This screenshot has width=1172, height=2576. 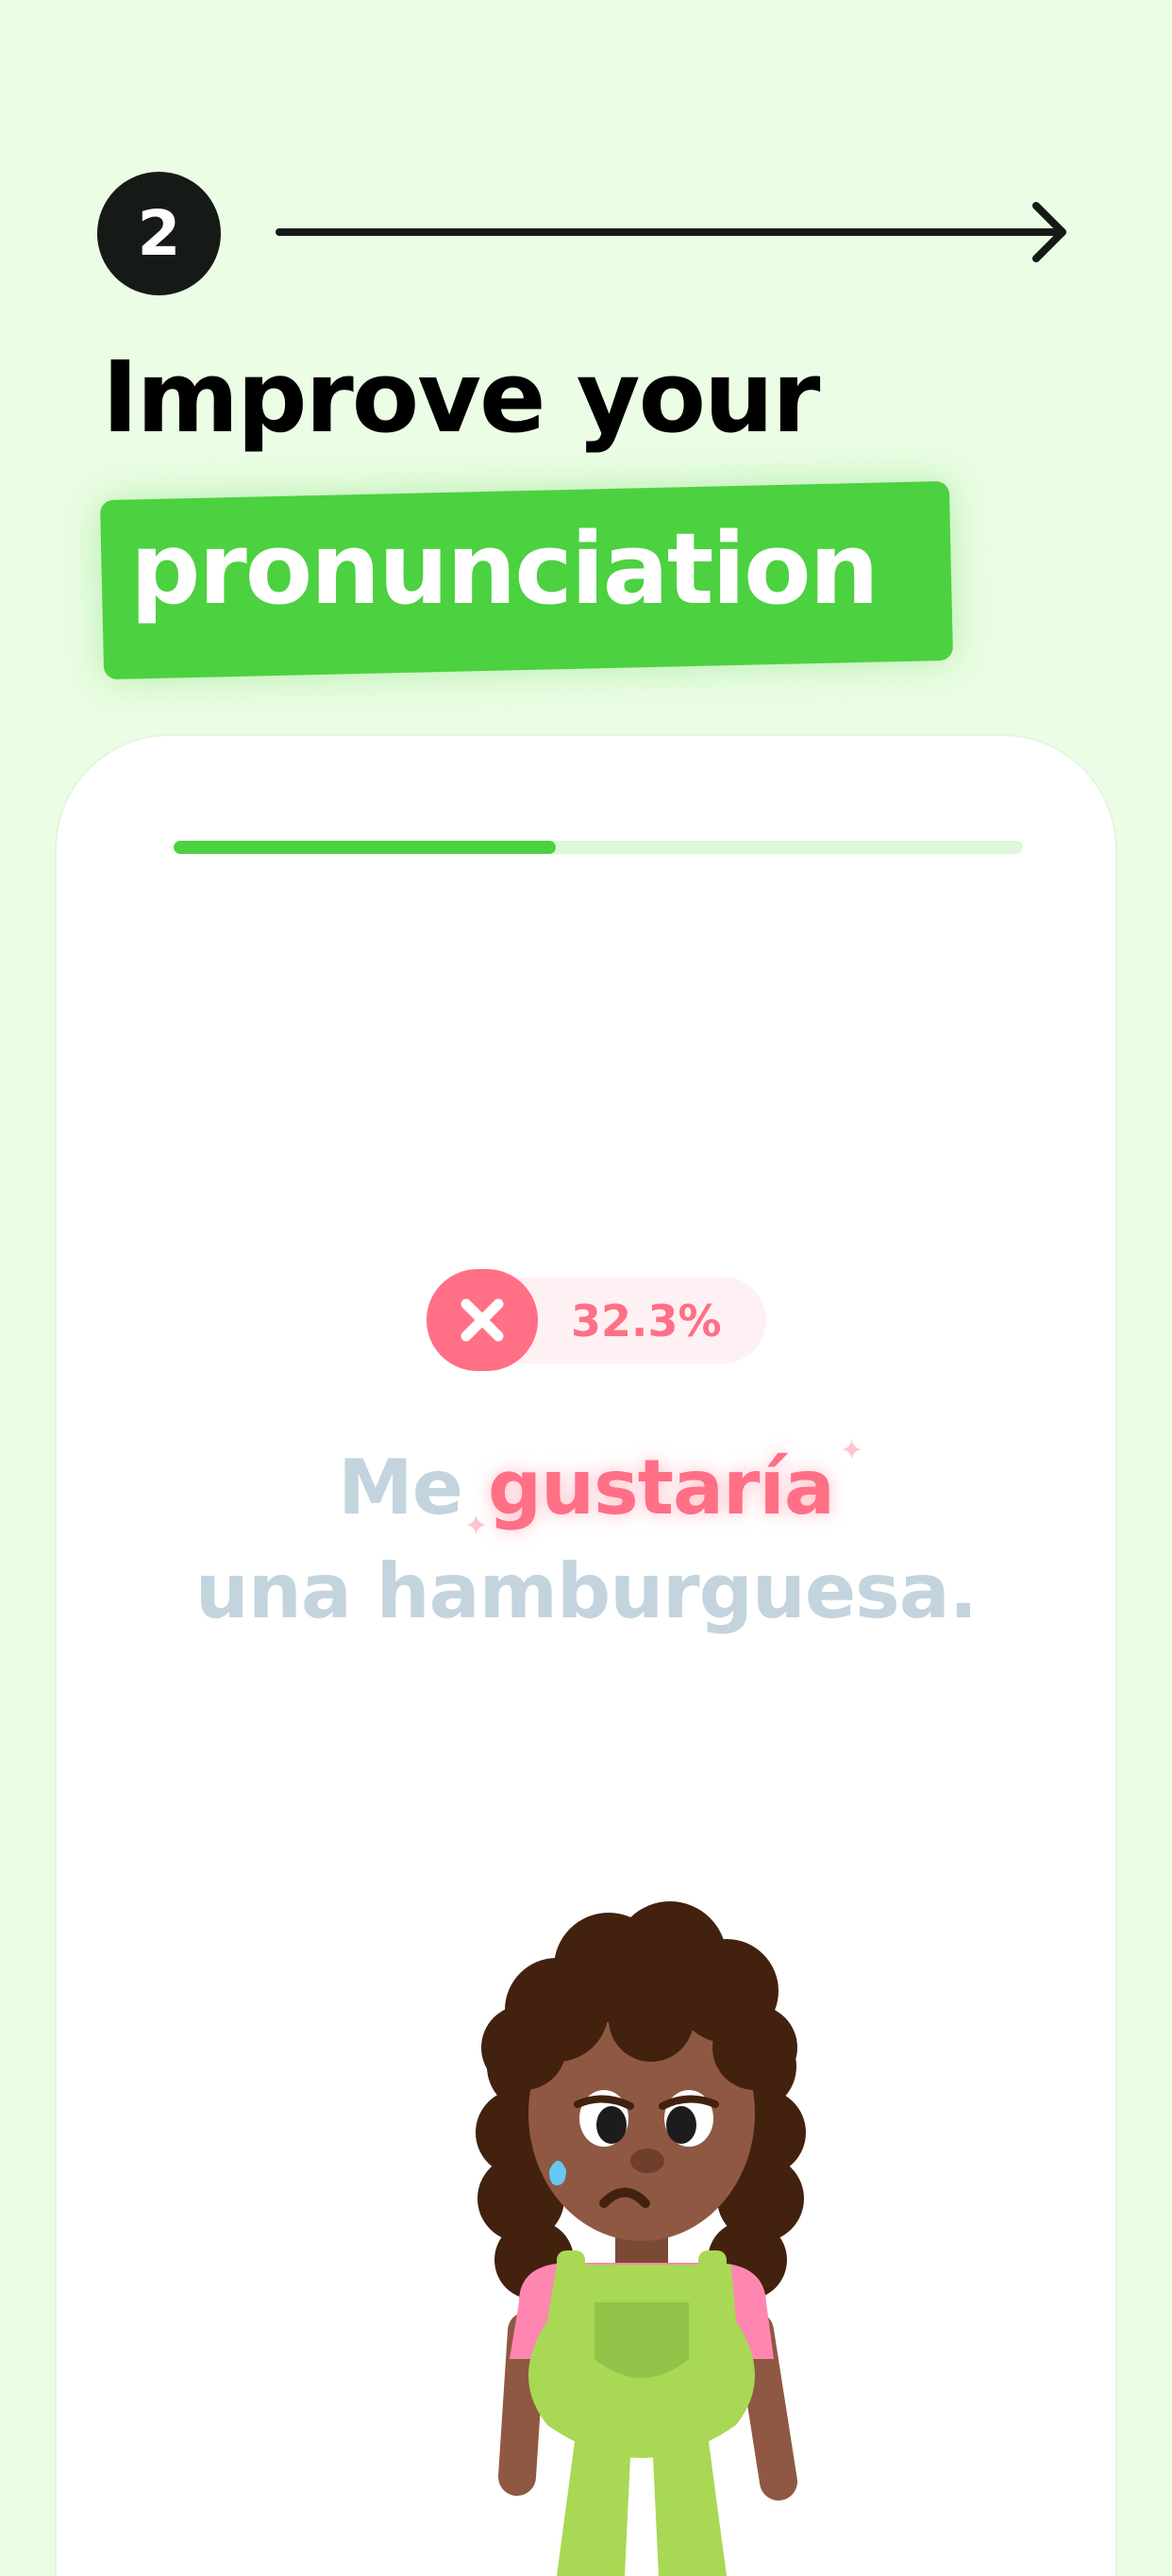 I want to click on close-icon, so click(x=482, y=1320).